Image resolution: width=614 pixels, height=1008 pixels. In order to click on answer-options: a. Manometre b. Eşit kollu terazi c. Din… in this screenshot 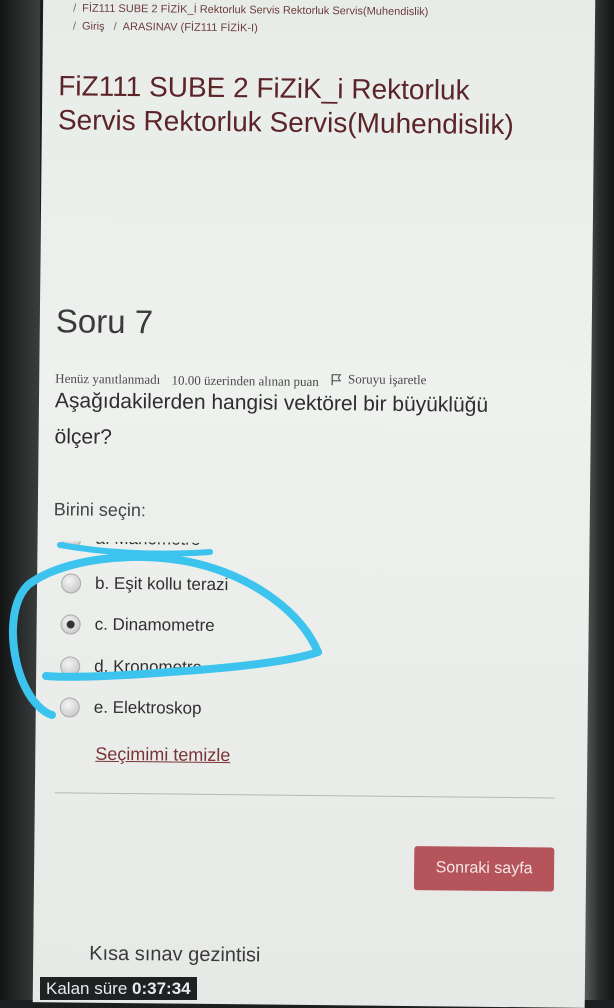, I will do `click(210, 622)`.